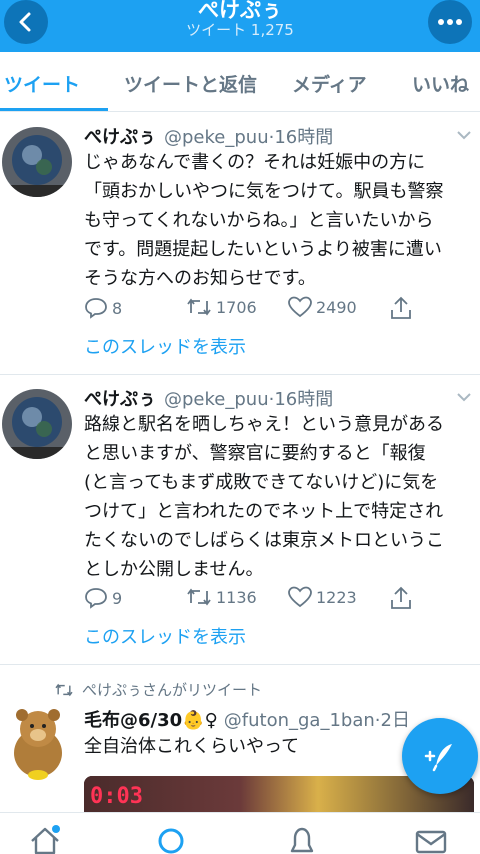  I want to click on tweet-line: 路線と駅名を晒しちゃえ！という意見がある, so click(264, 424).